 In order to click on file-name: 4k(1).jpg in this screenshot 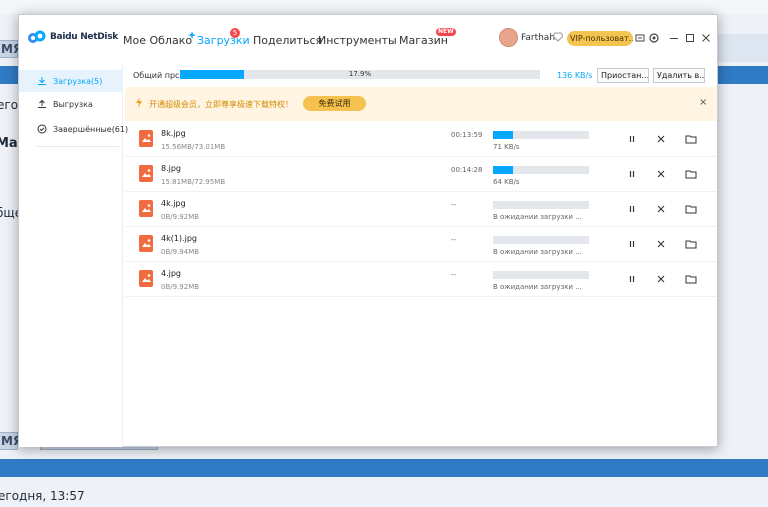, I will do `click(179, 238)`.